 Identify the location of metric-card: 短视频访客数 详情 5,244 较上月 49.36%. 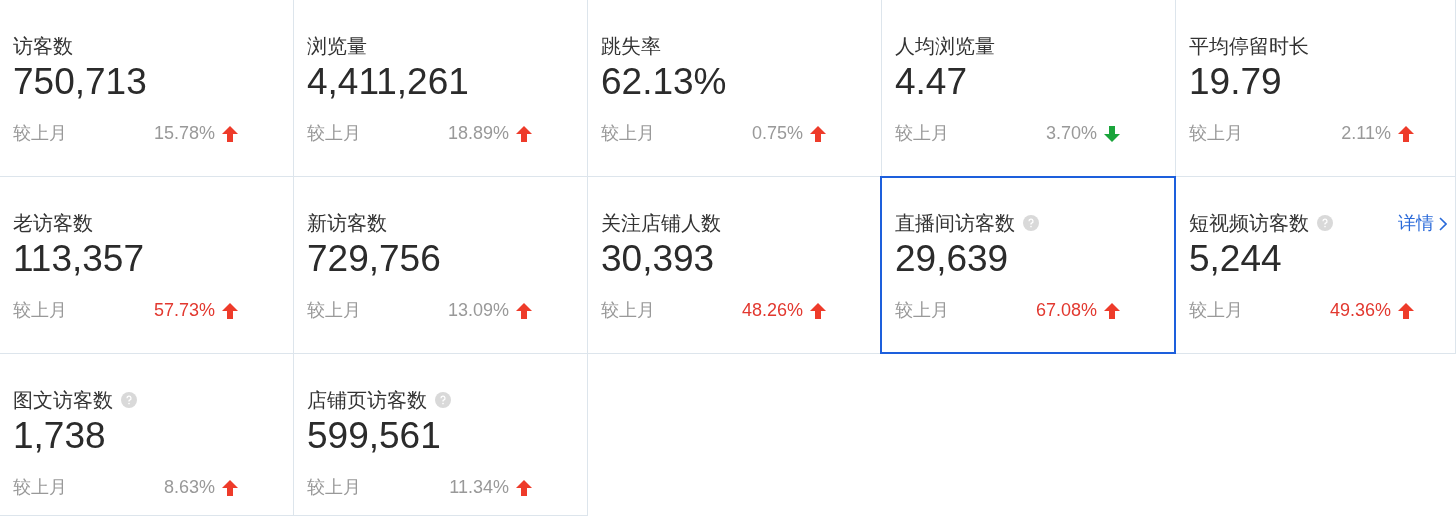
(1316, 265).